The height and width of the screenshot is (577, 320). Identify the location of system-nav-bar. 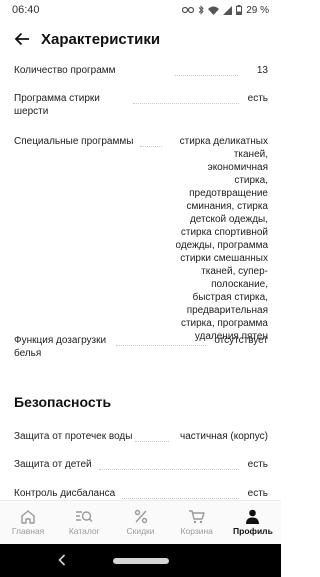
(140, 560).